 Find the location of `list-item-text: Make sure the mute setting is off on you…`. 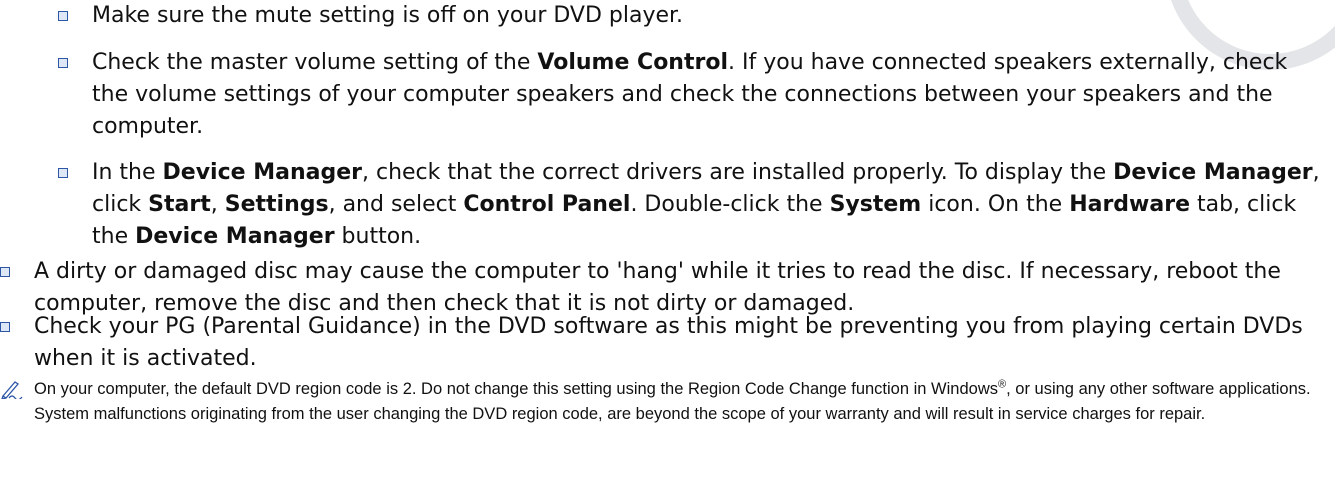

list-item-text: Make sure the mute setting is off on you… is located at coordinates (388, 15).